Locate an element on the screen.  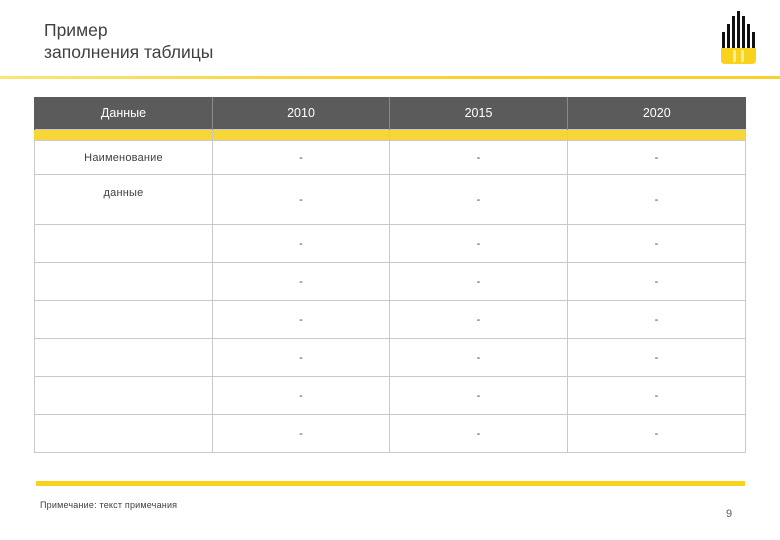
column-header-2010: 2010 is located at coordinates (301, 113).